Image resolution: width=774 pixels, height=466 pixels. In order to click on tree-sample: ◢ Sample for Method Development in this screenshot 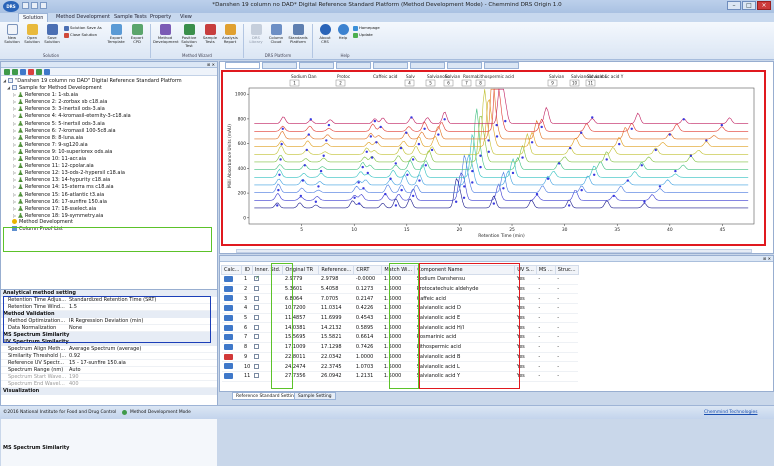, I will do `click(109, 87)`.